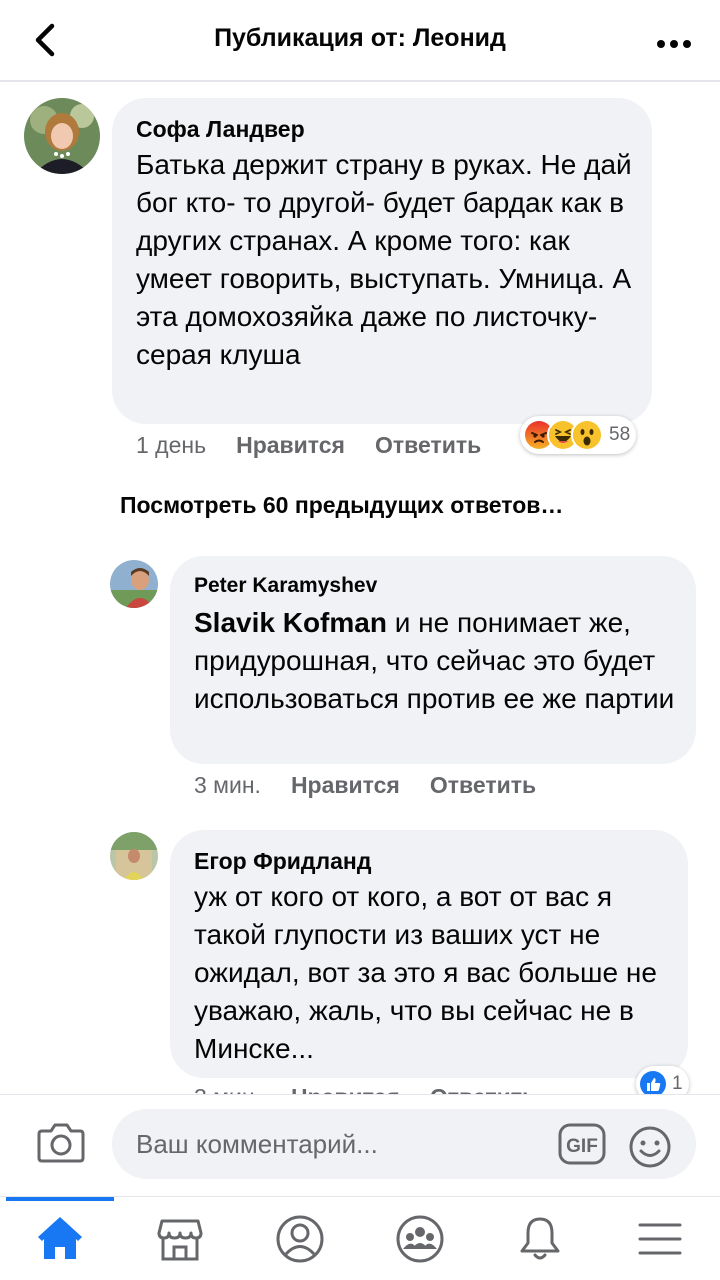 This screenshot has width=720, height=1280. What do you see at coordinates (587, 435) in the screenshot?
I see `wow-reaction-icon` at bounding box center [587, 435].